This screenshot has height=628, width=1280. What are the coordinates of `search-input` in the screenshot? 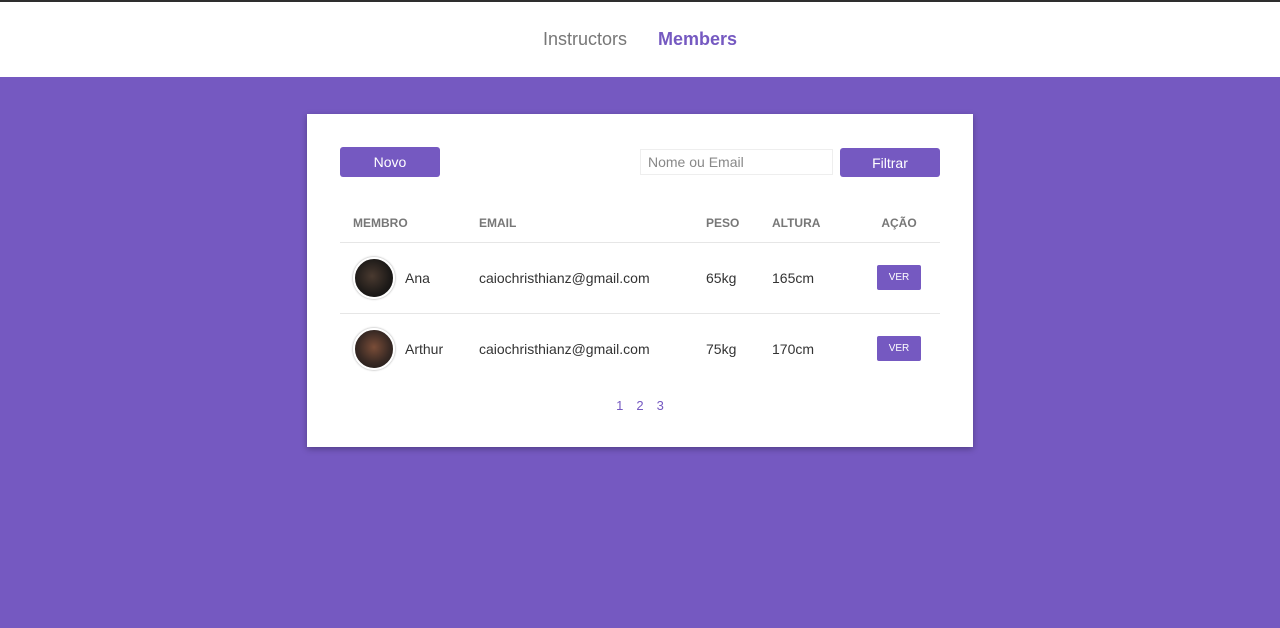 It's located at (736, 162).